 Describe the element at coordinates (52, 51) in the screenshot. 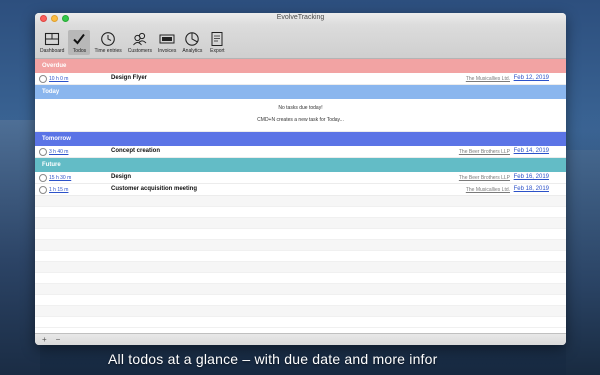

I see `toolbar-dashboard-label: Dashboard` at that location.